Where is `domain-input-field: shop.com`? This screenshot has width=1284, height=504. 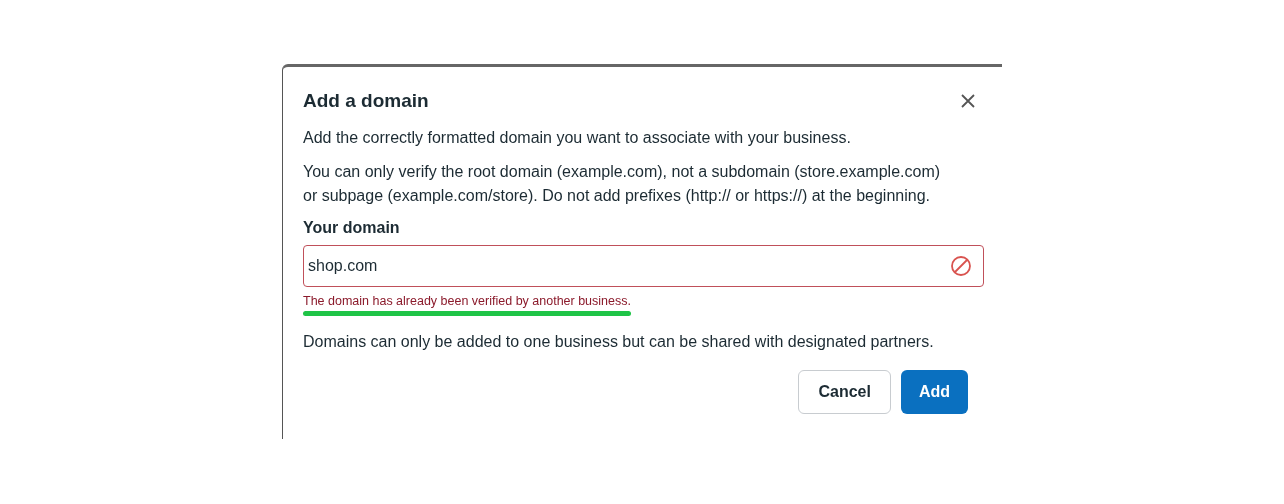
domain-input-field: shop.com is located at coordinates (643, 265).